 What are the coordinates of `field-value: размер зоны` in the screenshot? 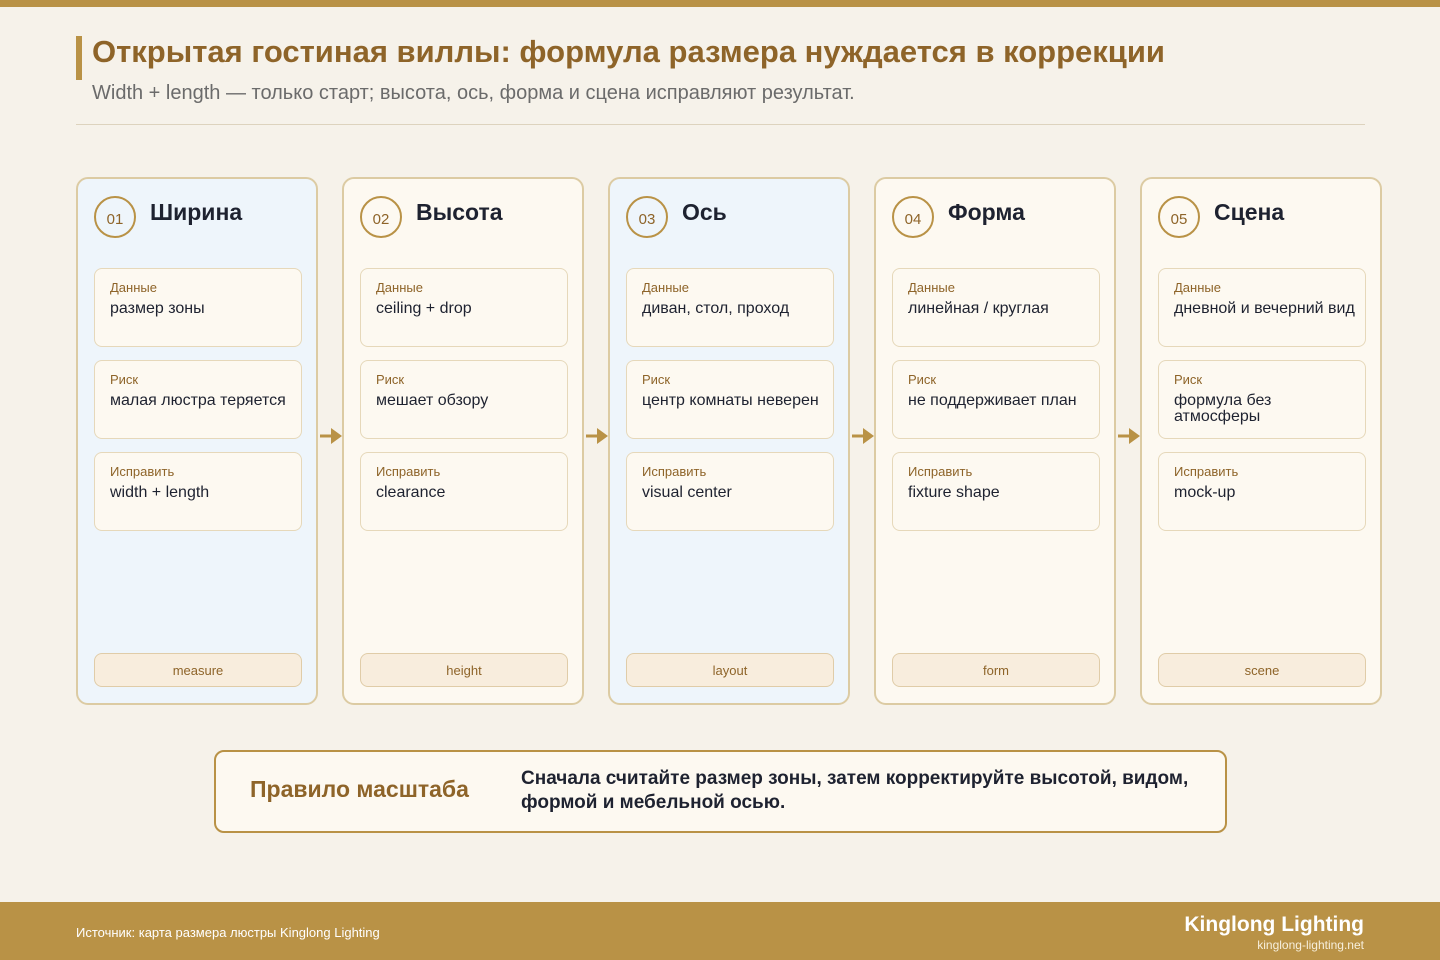 It's located at (157, 308).